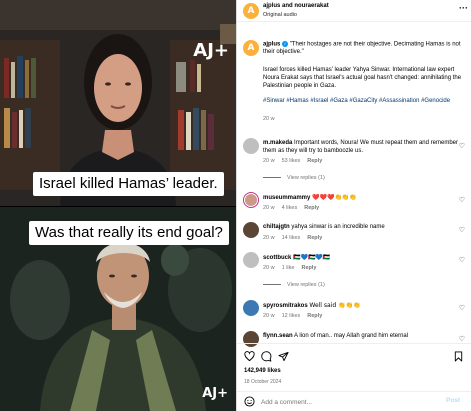 Image resolution: width=471 pixels, height=411 pixels. I want to click on post-date: 18 October 2024, so click(263, 382).